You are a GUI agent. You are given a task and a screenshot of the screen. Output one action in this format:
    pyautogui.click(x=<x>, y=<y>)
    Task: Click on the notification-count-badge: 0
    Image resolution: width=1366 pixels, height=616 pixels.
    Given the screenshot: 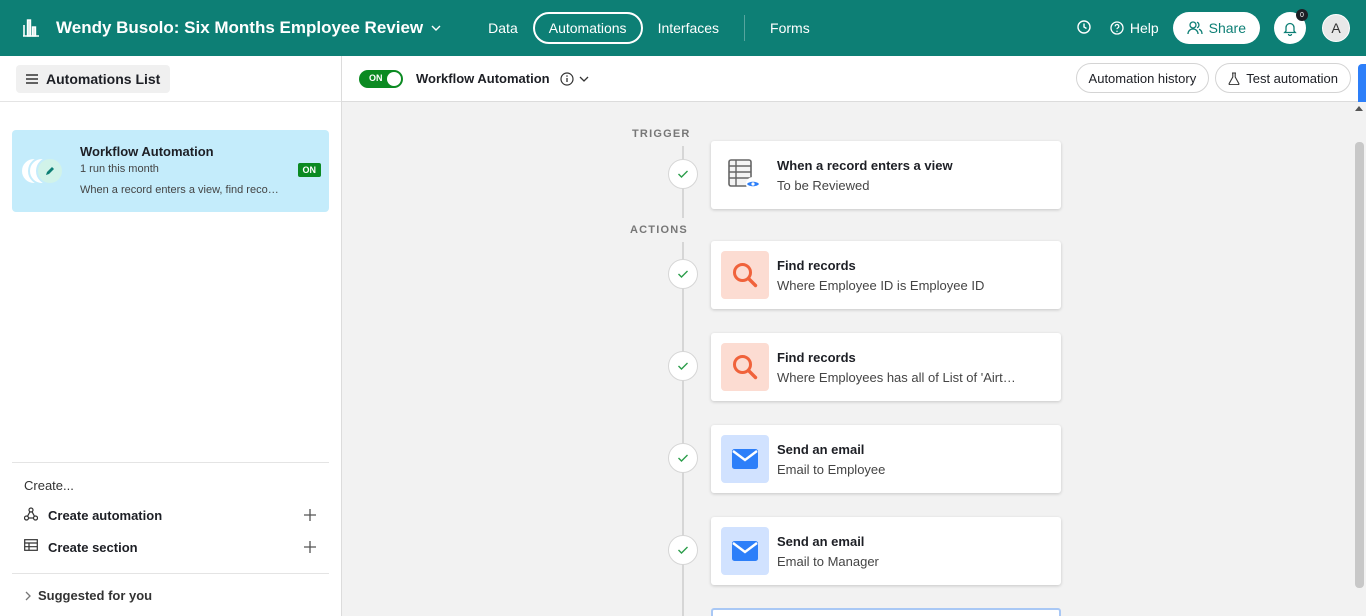 What is the action you would take?
    pyautogui.click(x=1302, y=15)
    